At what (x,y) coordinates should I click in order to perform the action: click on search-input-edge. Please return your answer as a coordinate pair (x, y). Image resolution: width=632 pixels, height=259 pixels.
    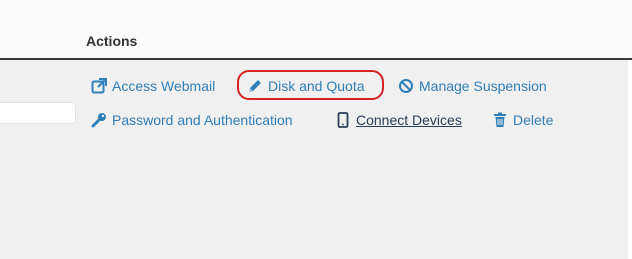
    Looking at the image, I should click on (38, 113).